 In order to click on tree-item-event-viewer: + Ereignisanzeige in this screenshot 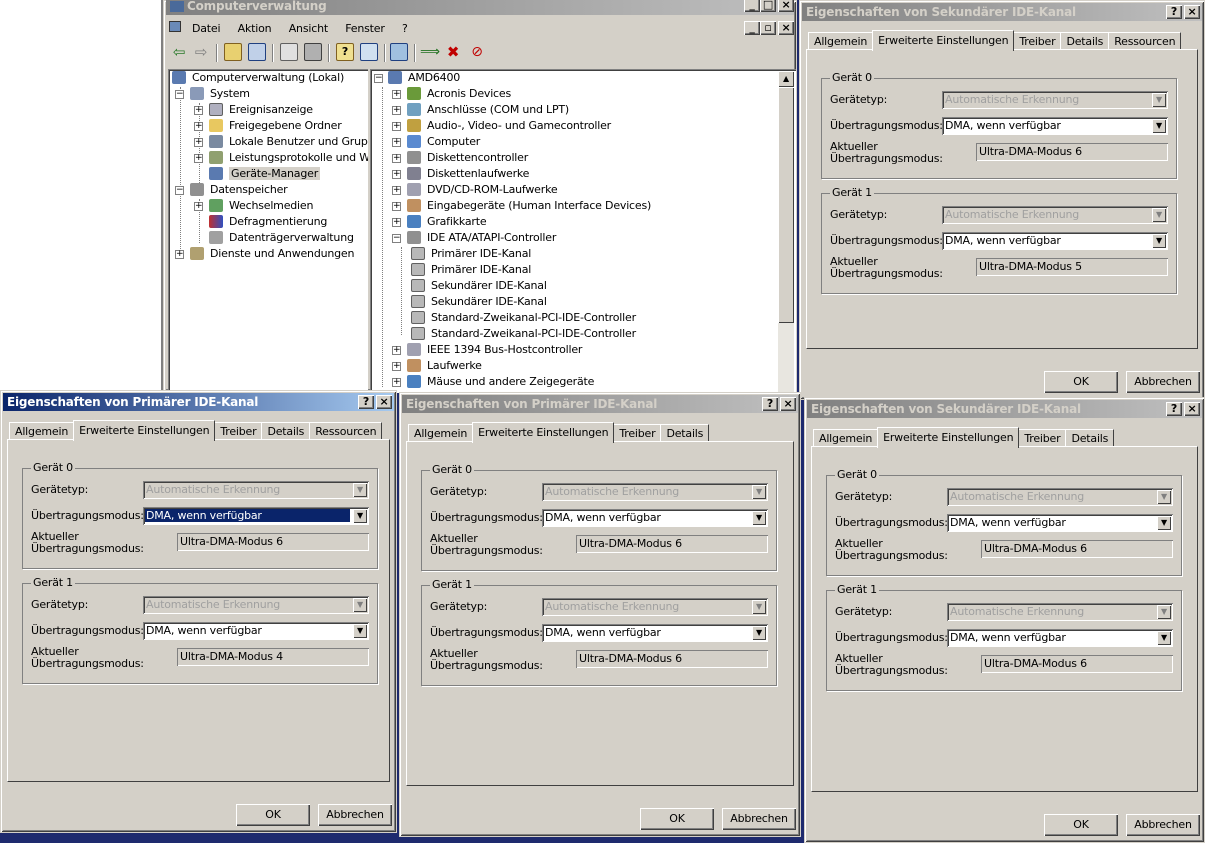, I will do `click(253, 110)`.